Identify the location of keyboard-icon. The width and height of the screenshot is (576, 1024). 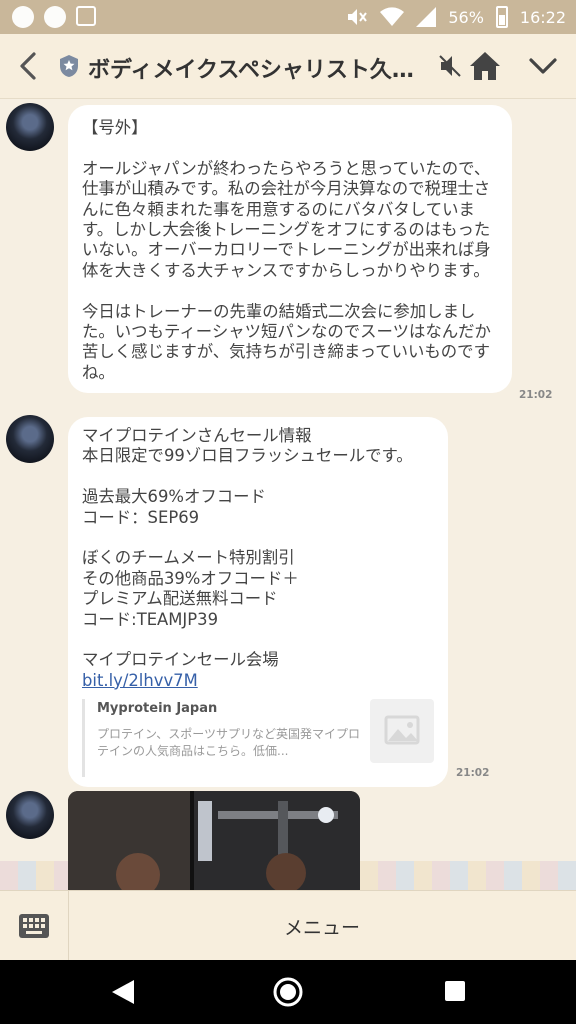
(34, 926).